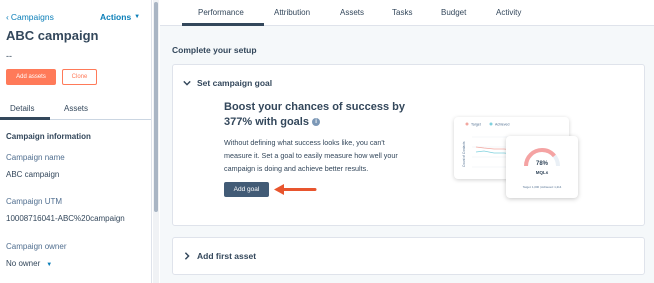 The image size is (654, 283). What do you see at coordinates (79, 77) in the screenshot?
I see `clone-button: Clone` at bounding box center [79, 77].